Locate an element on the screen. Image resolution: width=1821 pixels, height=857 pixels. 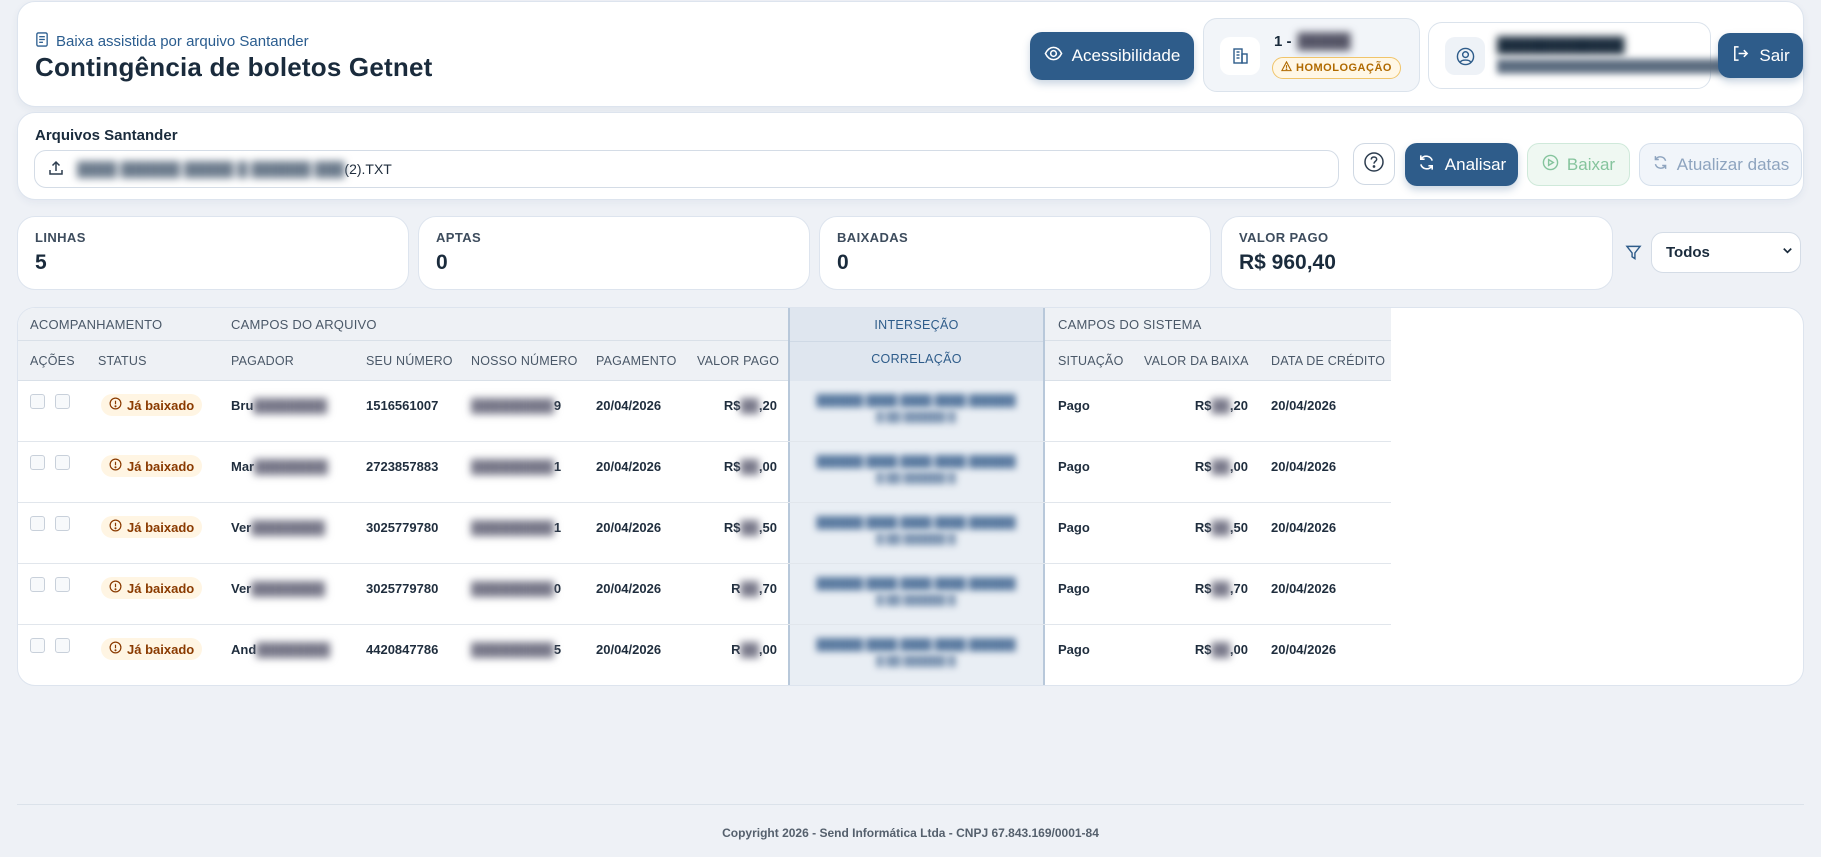
group-file-fields: CAMPOS DO ARQUIVO is located at coordinates (304, 324).